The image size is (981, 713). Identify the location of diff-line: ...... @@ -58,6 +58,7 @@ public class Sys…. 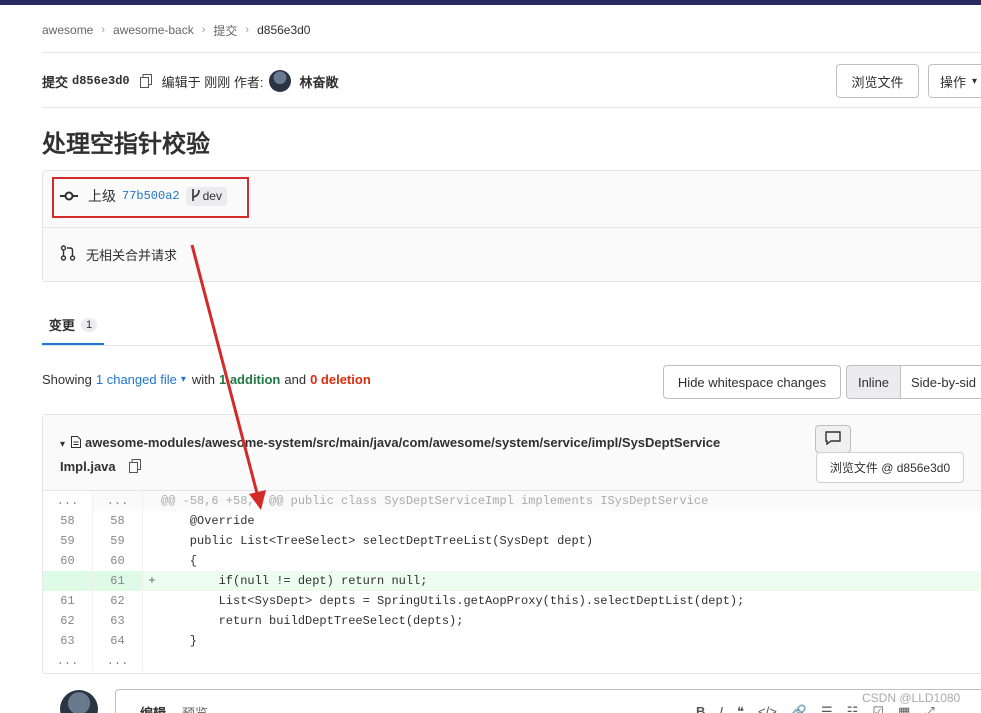
(512, 501).